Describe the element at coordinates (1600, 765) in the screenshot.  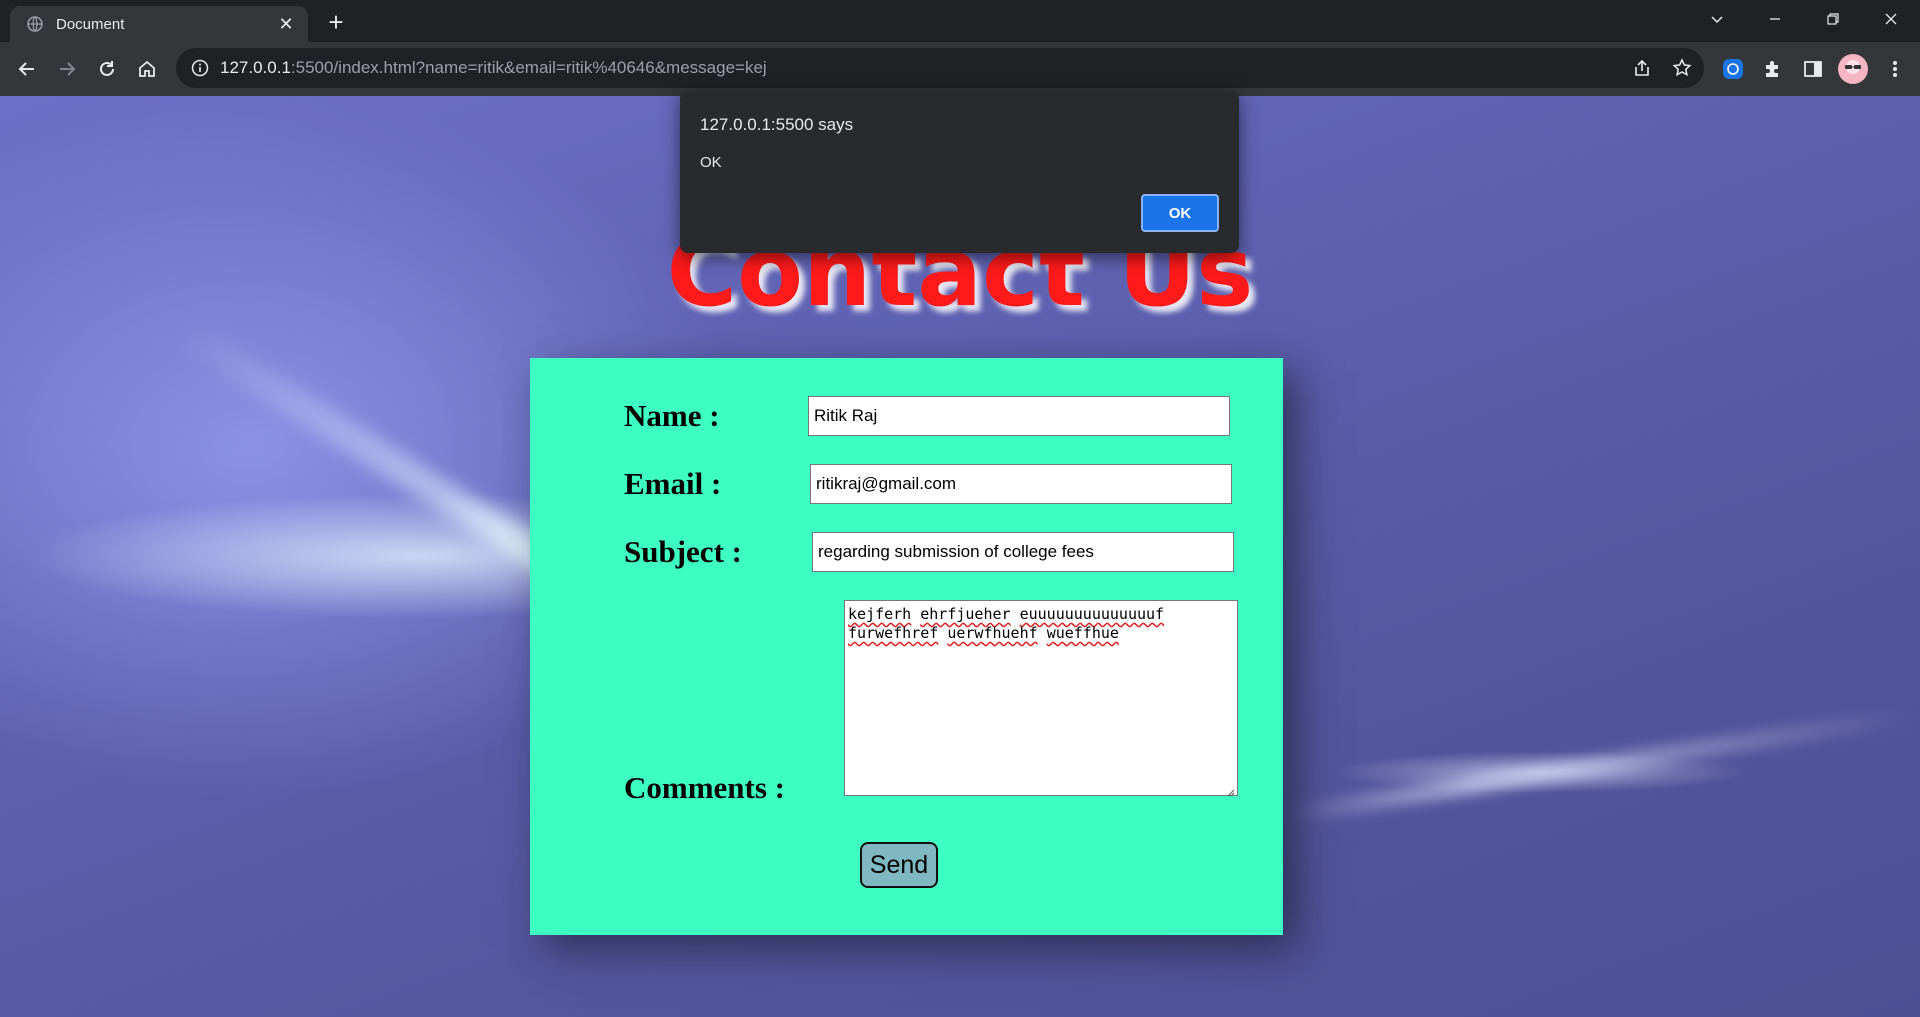
I see `background-light-streak` at that location.